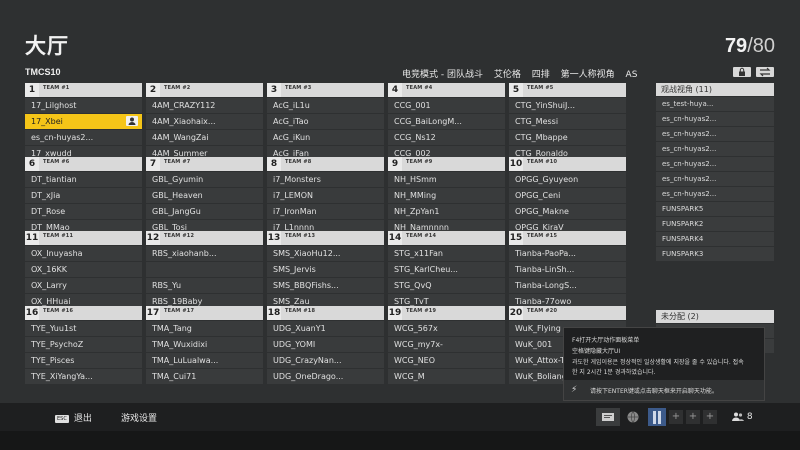  Describe the element at coordinates (325, 313) in the screenshot. I see `team-header: 18 TEAM #18` at that location.